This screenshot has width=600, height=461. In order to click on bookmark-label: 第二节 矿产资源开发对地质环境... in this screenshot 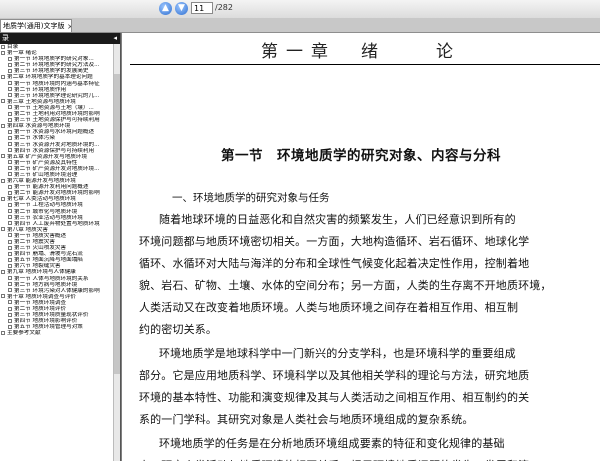, I will do `click(57, 168)`.